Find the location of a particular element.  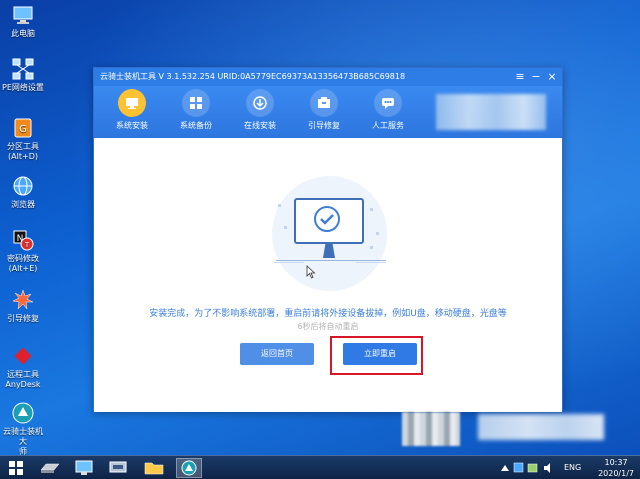

network-icon is located at coordinates (23, 69).